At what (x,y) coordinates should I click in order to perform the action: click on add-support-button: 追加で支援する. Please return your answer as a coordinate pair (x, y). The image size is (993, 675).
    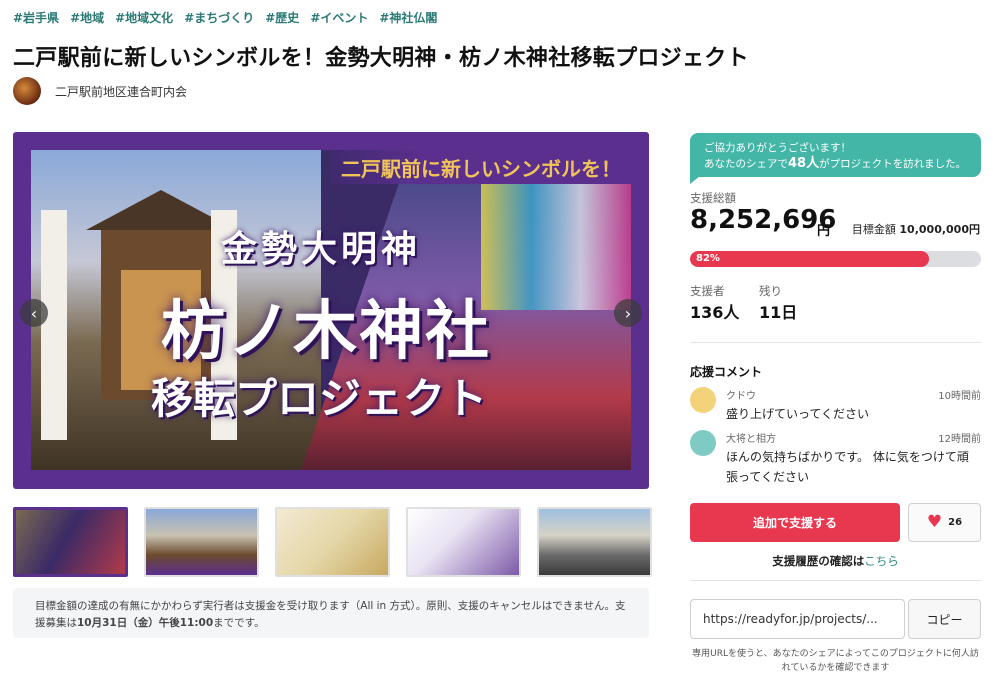
    Looking at the image, I should click on (795, 522).